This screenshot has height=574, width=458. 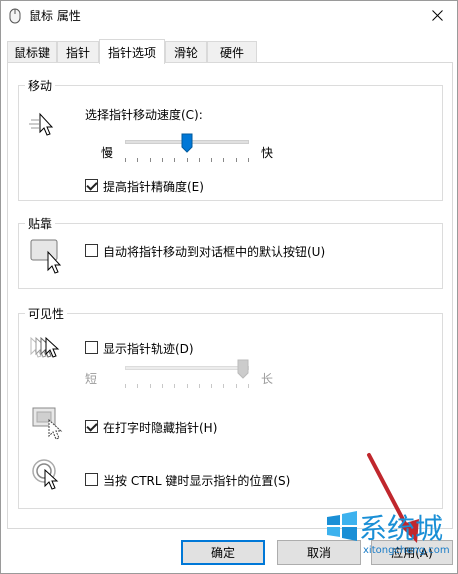 I want to click on window-title: 鼠标 属性, so click(x=55, y=16).